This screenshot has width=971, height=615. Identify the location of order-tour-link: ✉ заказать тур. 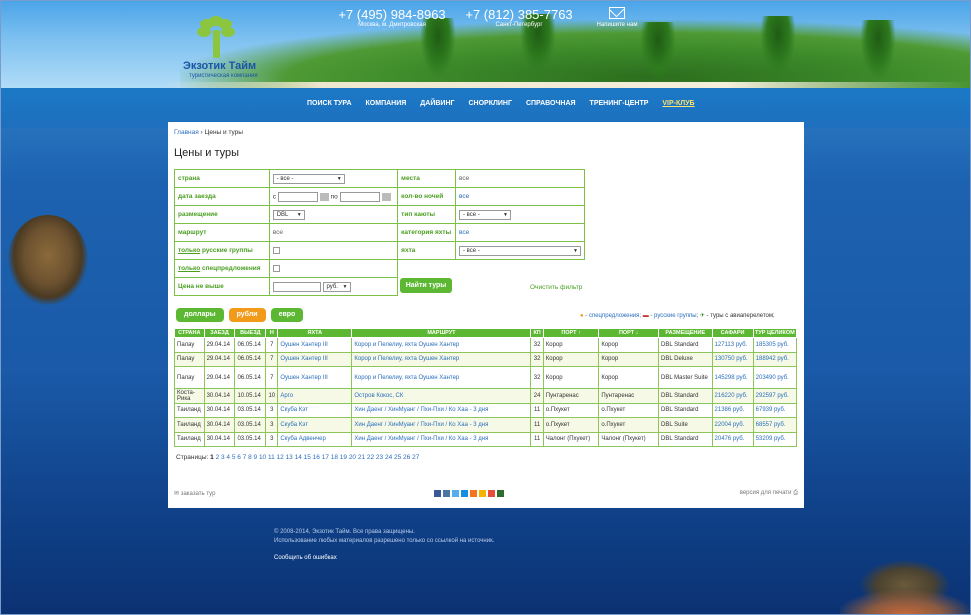
(194, 493).